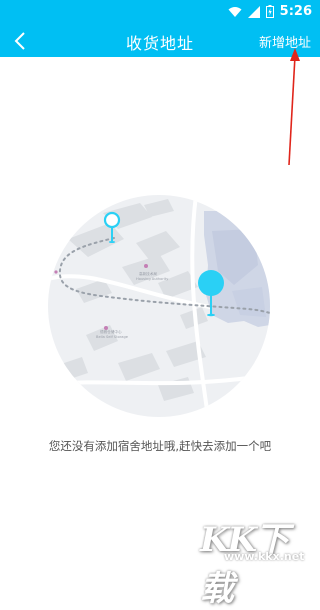 The image size is (320, 610). What do you see at coordinates (231, 208) in the screenshot?
I see `map-label-road: Ma` at bounding box center [231, 208].